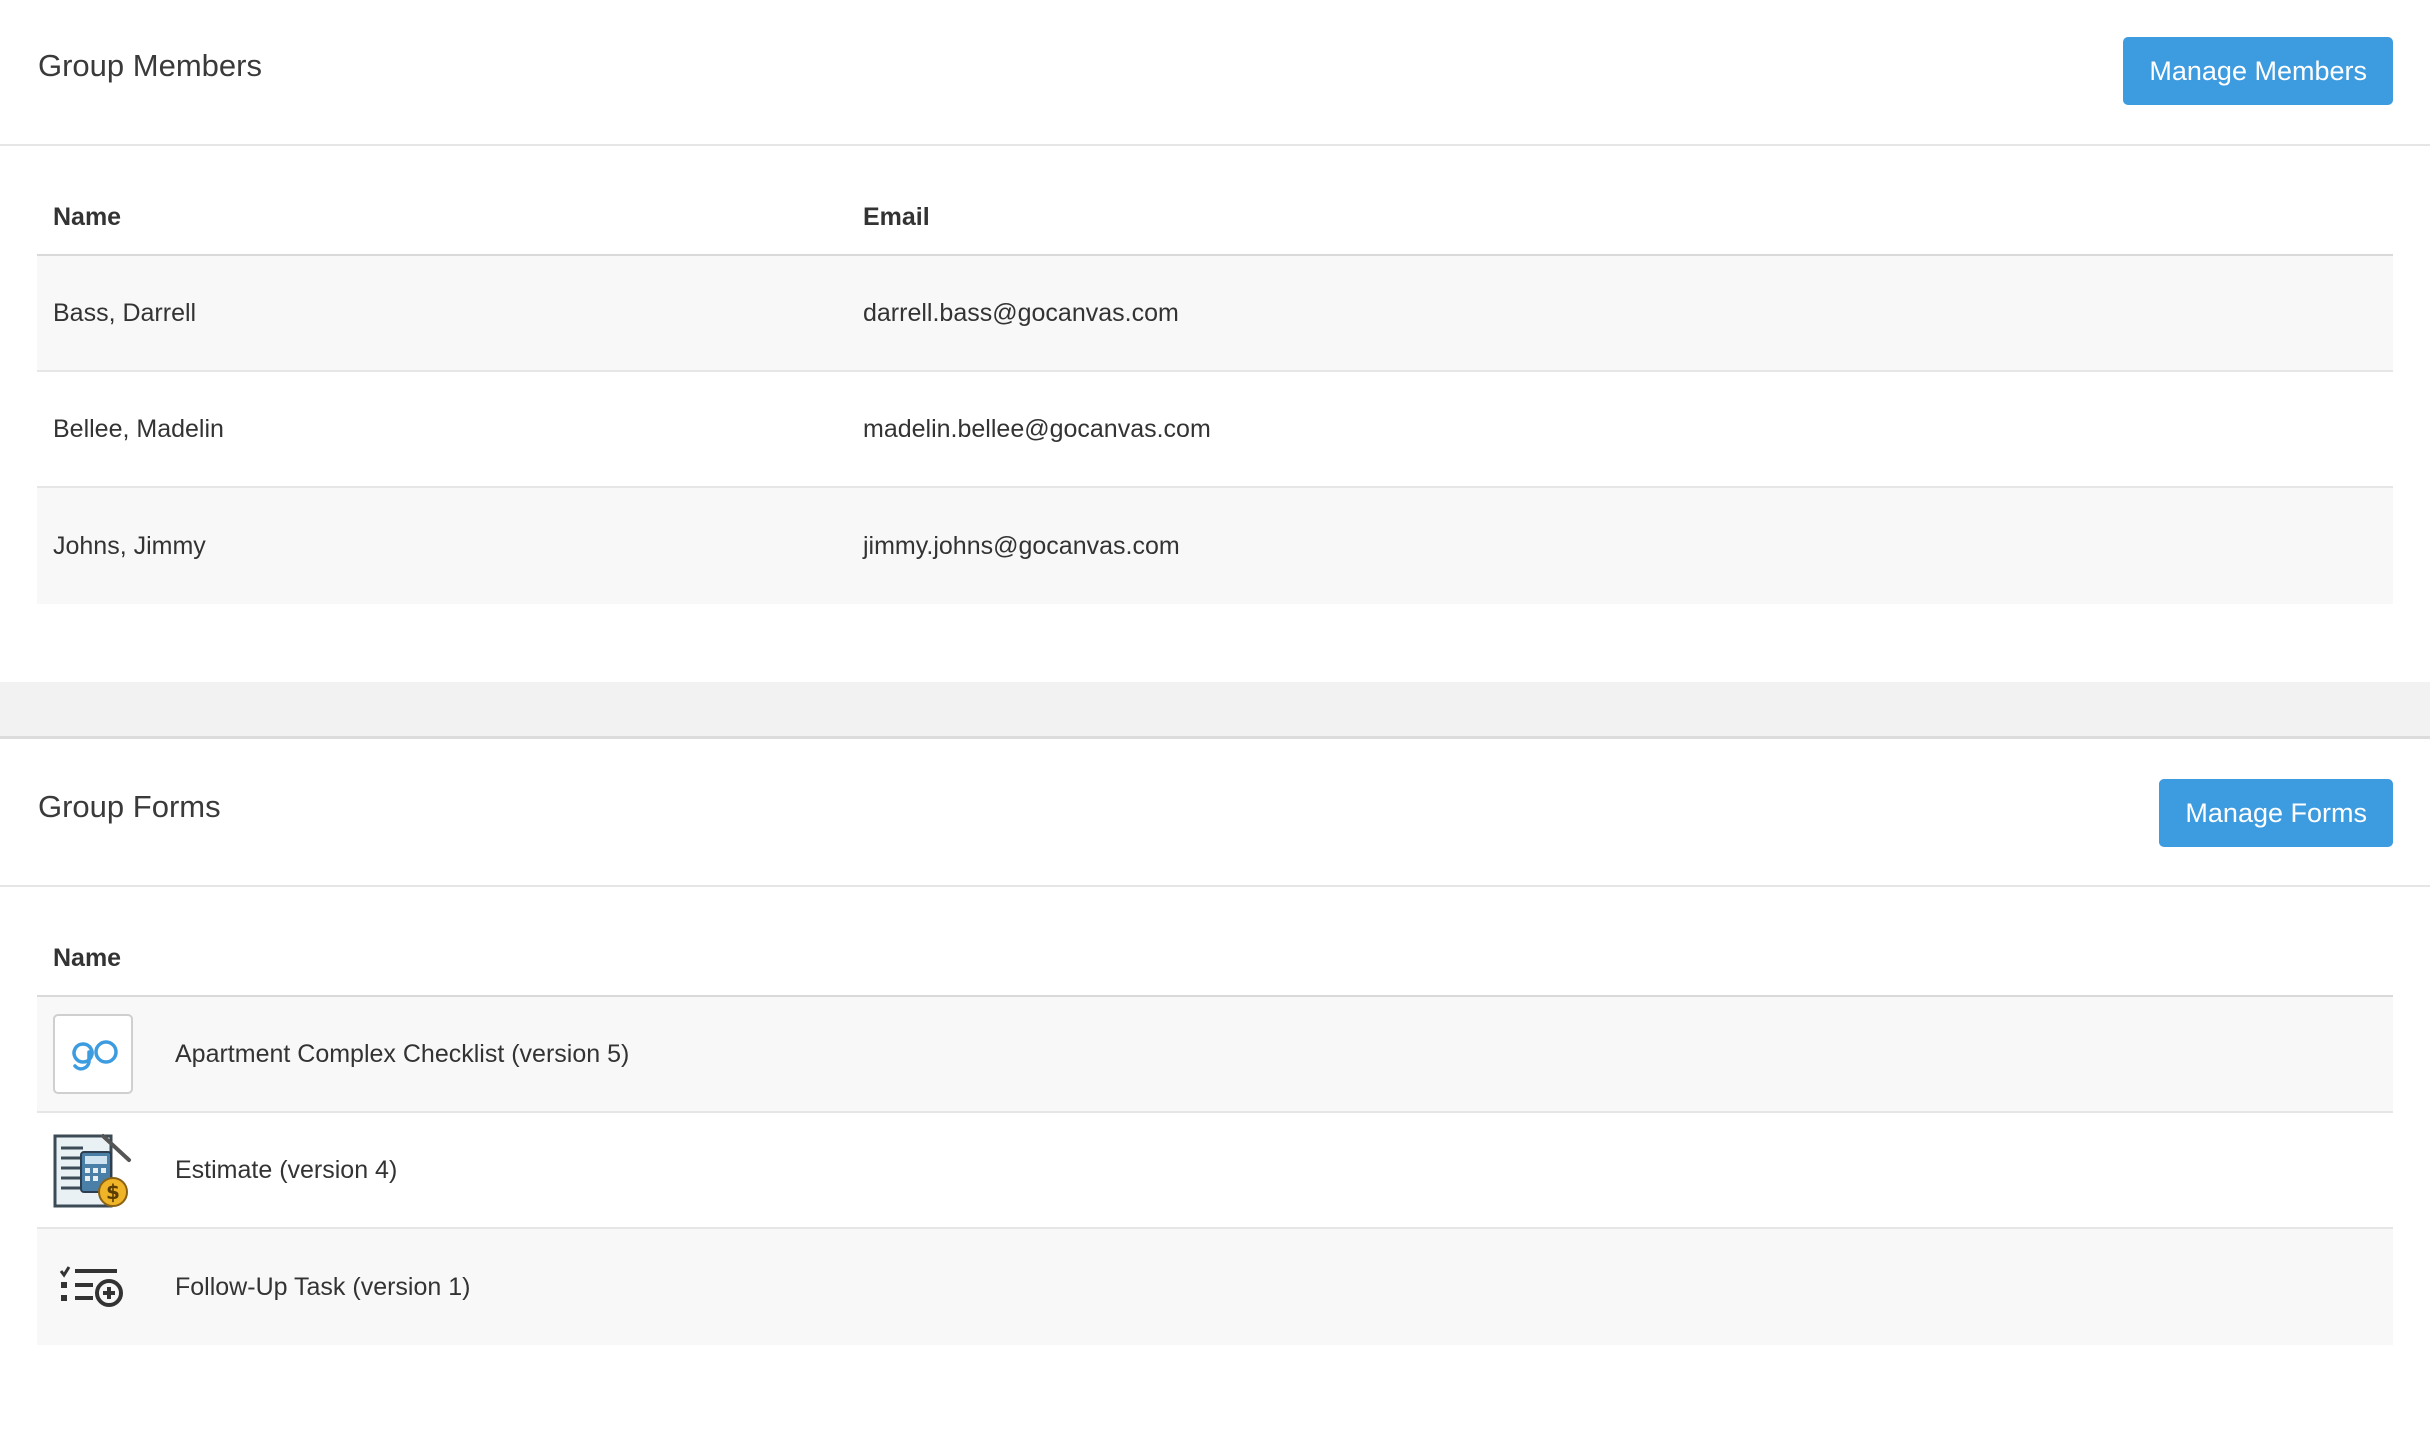 This screenshot has width=2430, height=1430. Describe the element at coordinates (2258, 71) in the screenshot. I see `manage-members-button: Manage Members` at that location.